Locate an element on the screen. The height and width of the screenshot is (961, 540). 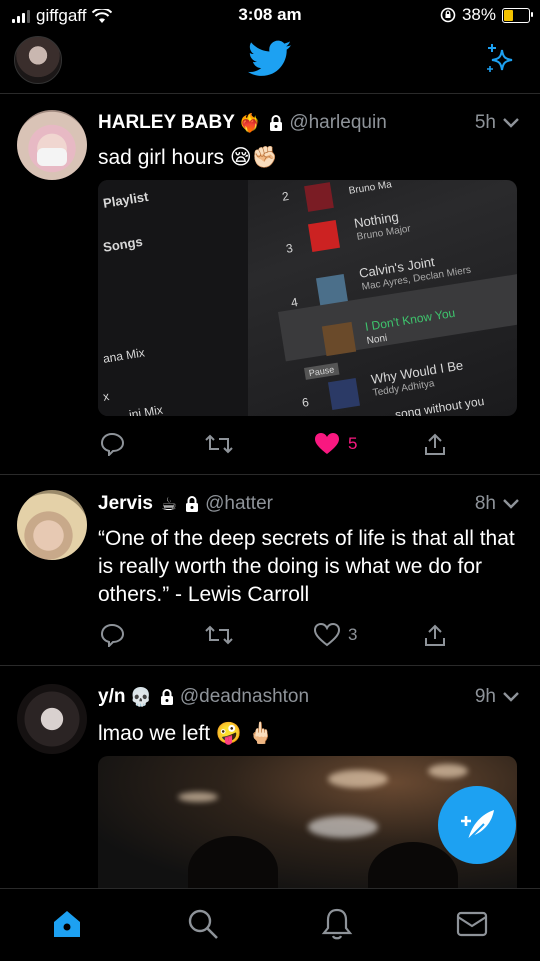
tweet-time: 9h is located at coordinates (497, 697).